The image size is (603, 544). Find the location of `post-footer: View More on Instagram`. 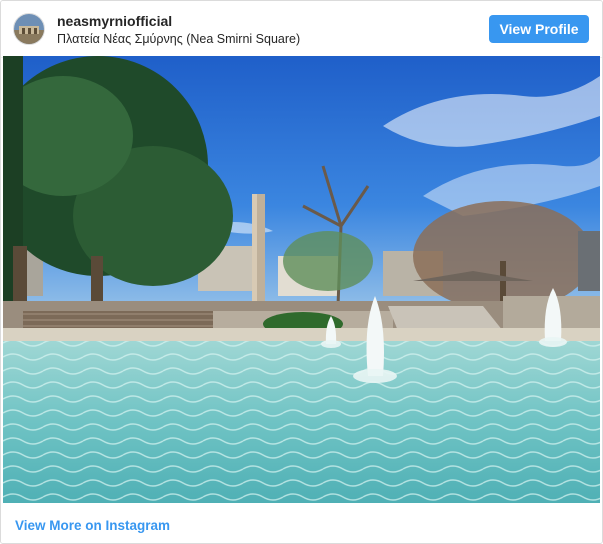

post-footer: View More on Instagram is located at coordinates (301, 523).